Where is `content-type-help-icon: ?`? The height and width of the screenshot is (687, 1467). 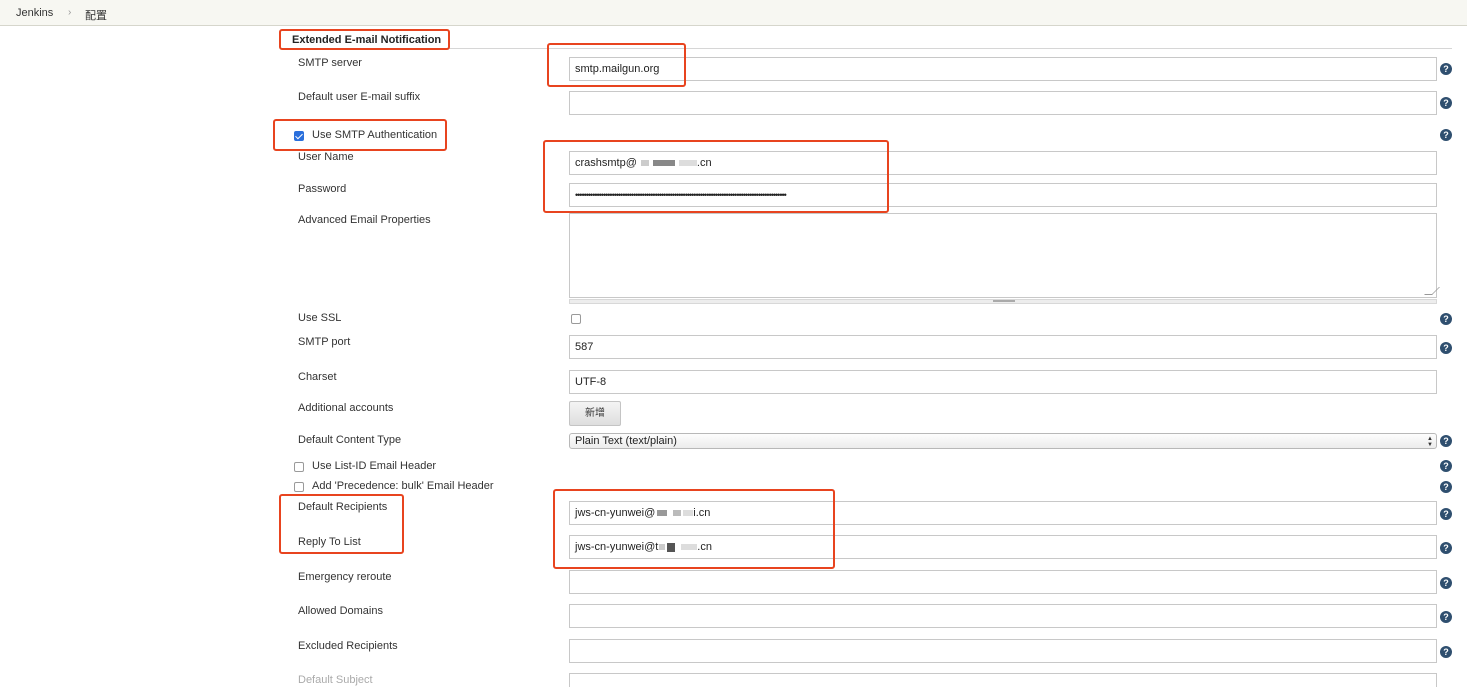
content-type-help-icon: ? is located at coordinates (1446, 441).